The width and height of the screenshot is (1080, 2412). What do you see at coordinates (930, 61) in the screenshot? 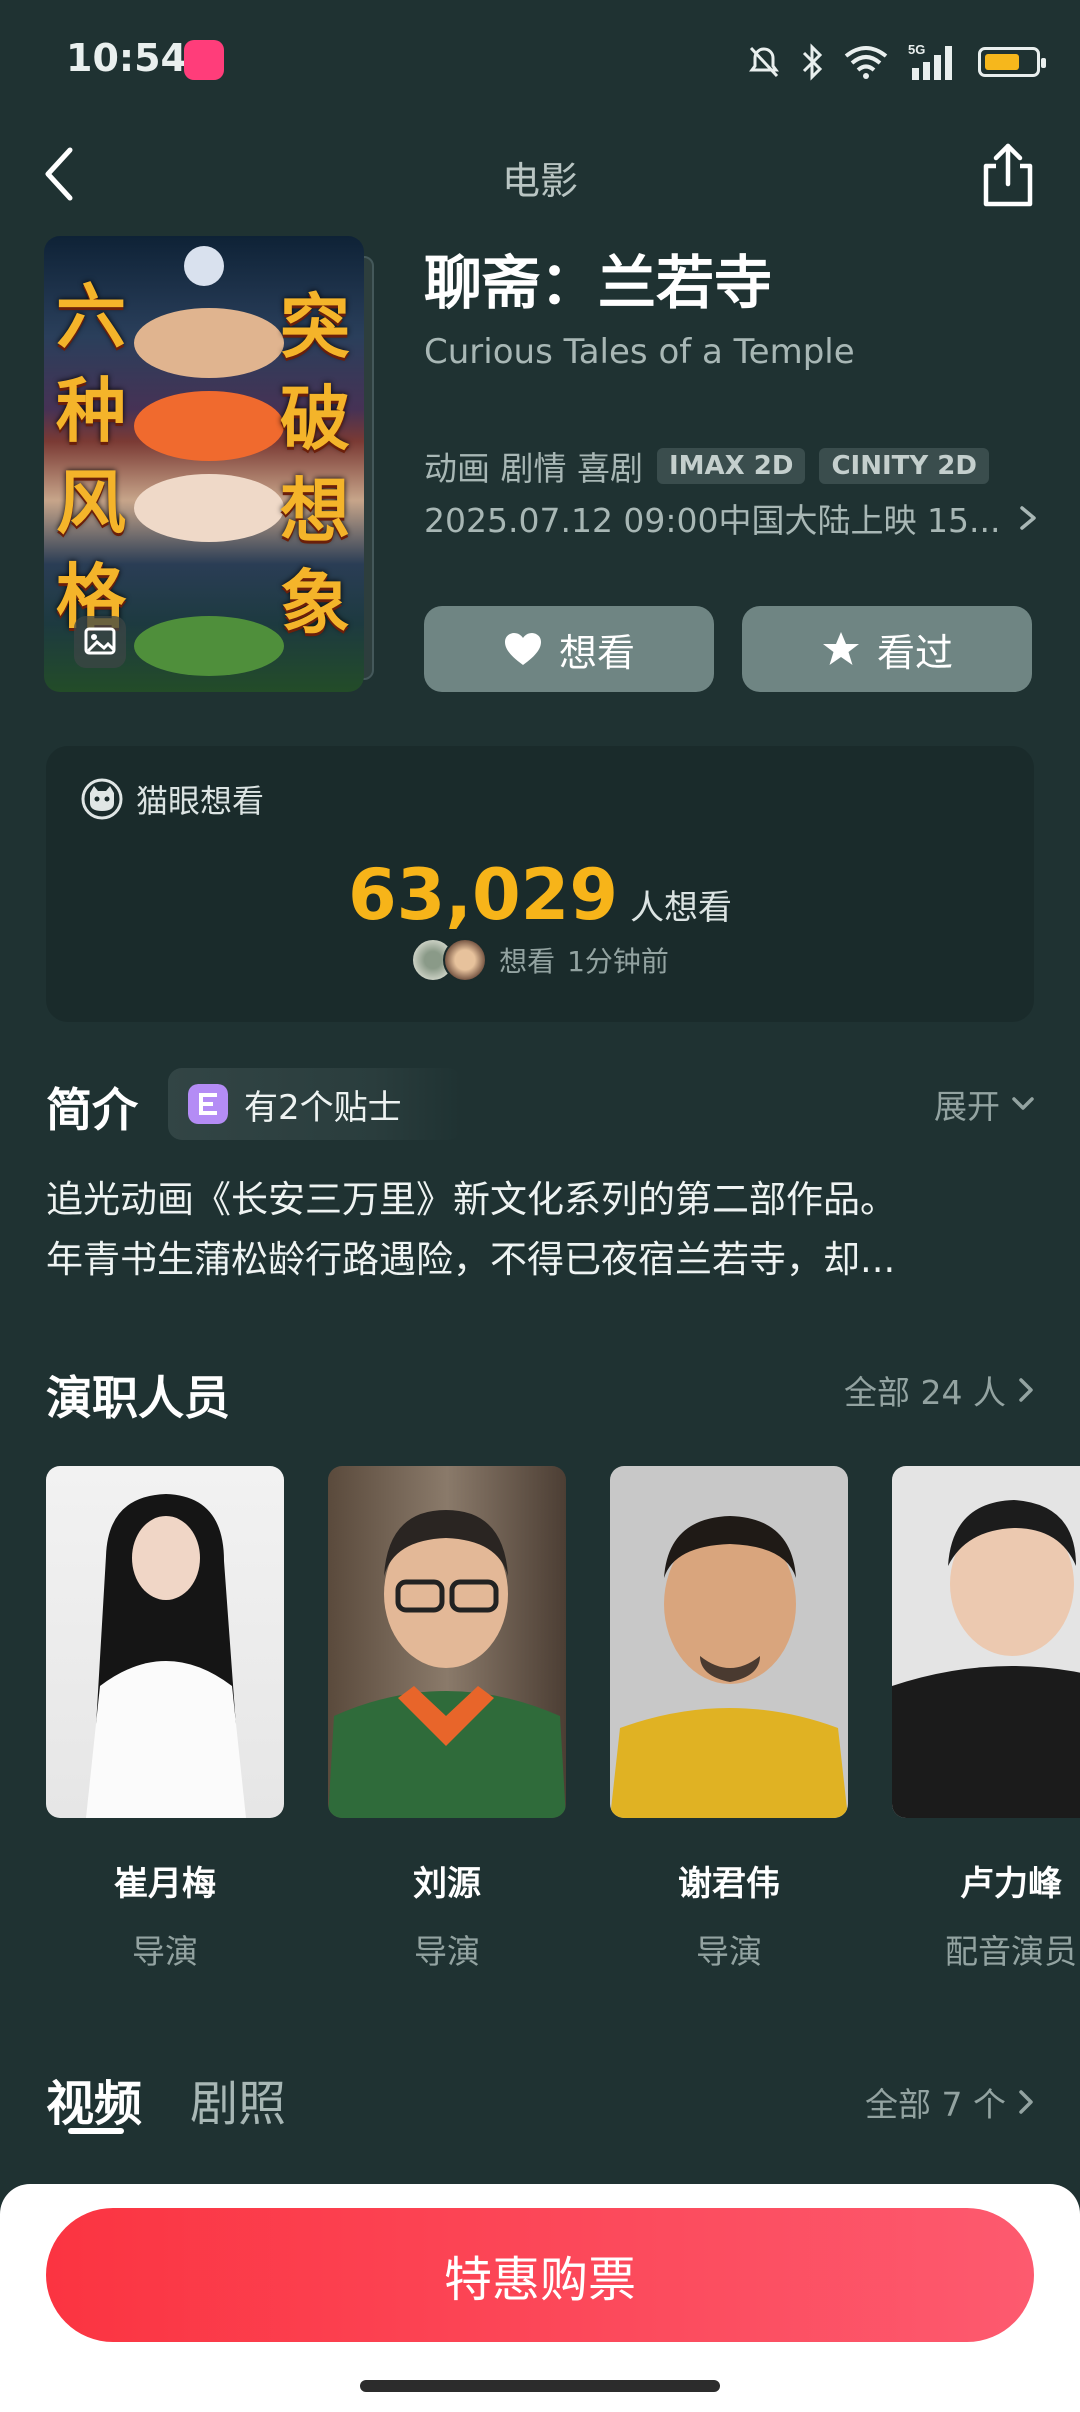
I see `signal-5g-icon: 5G` at bounding box center [930, 61].